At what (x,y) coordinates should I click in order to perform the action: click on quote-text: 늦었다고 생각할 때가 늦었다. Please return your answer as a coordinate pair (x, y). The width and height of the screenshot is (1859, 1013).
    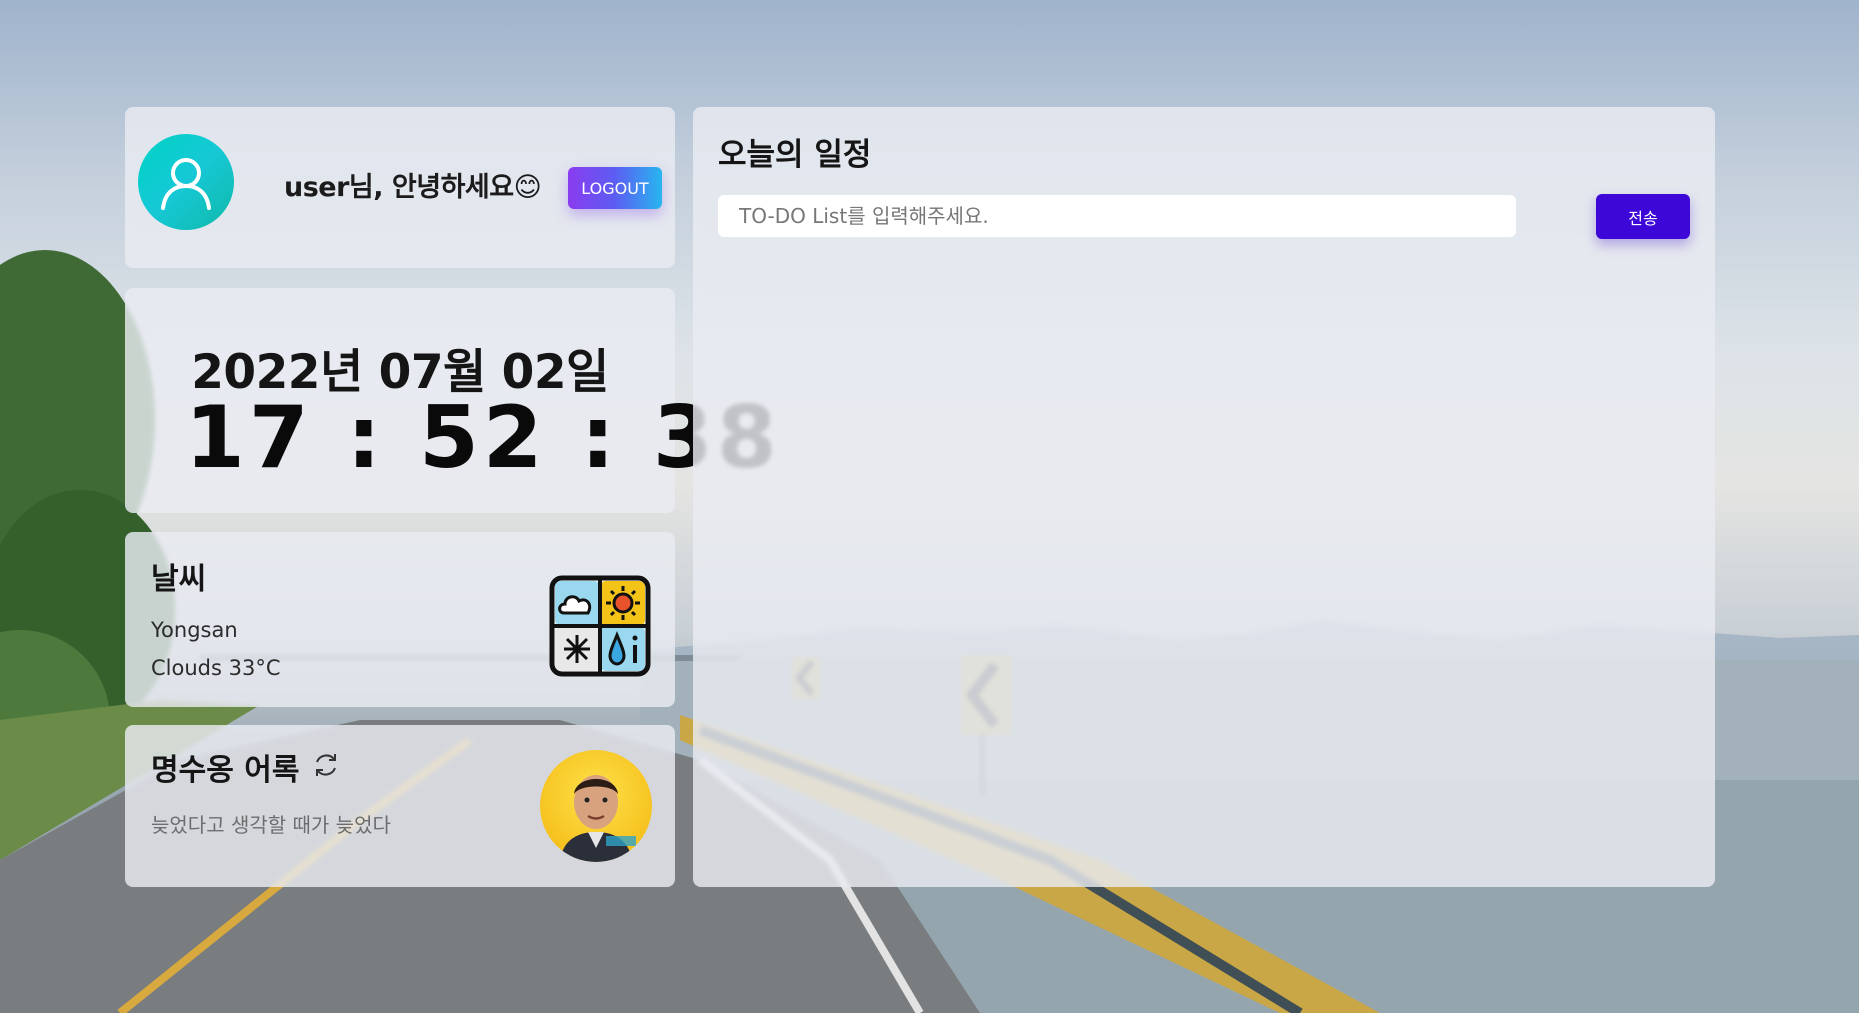
    Looking at the image, I should click on (271, 825).